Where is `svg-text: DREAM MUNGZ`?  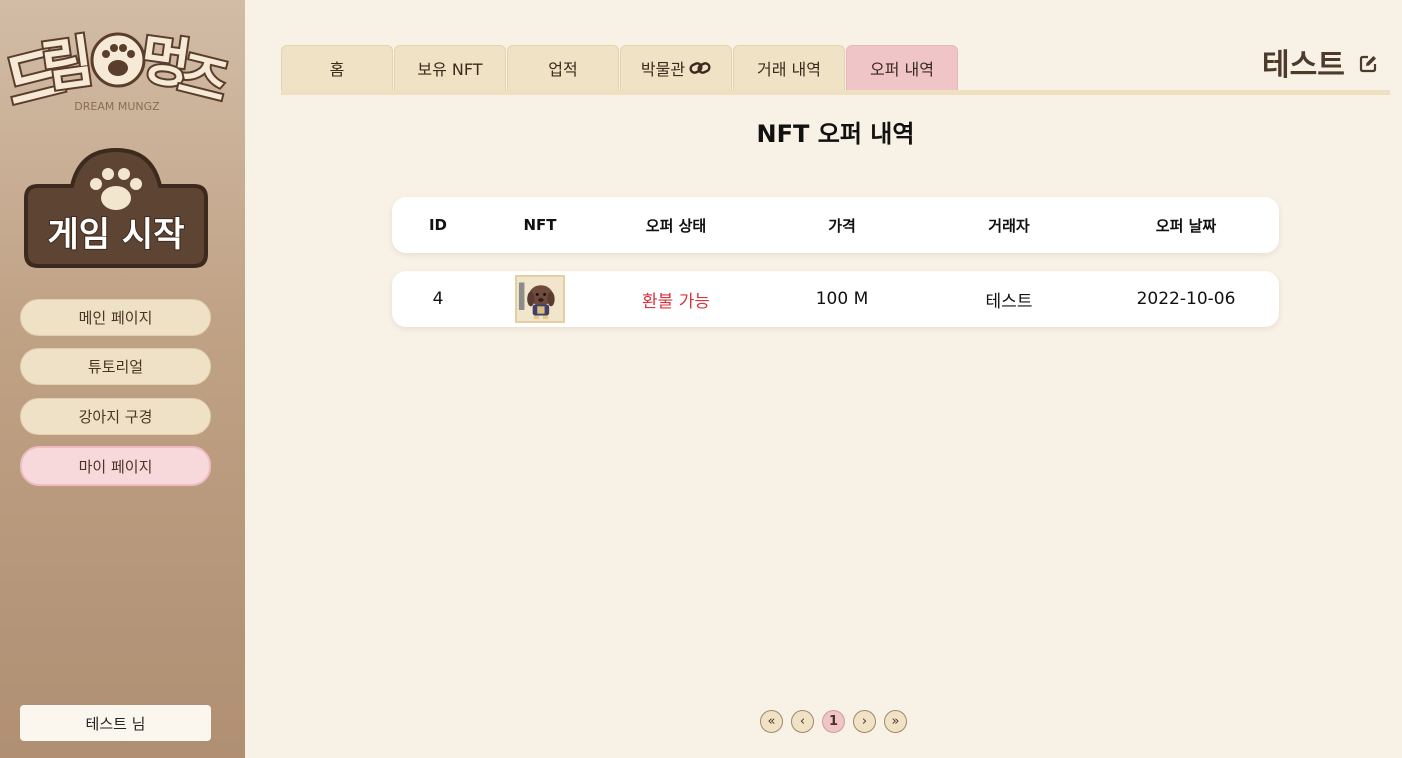
svg-text: DREAM MUNGZ is located at coordinates (117, 106).